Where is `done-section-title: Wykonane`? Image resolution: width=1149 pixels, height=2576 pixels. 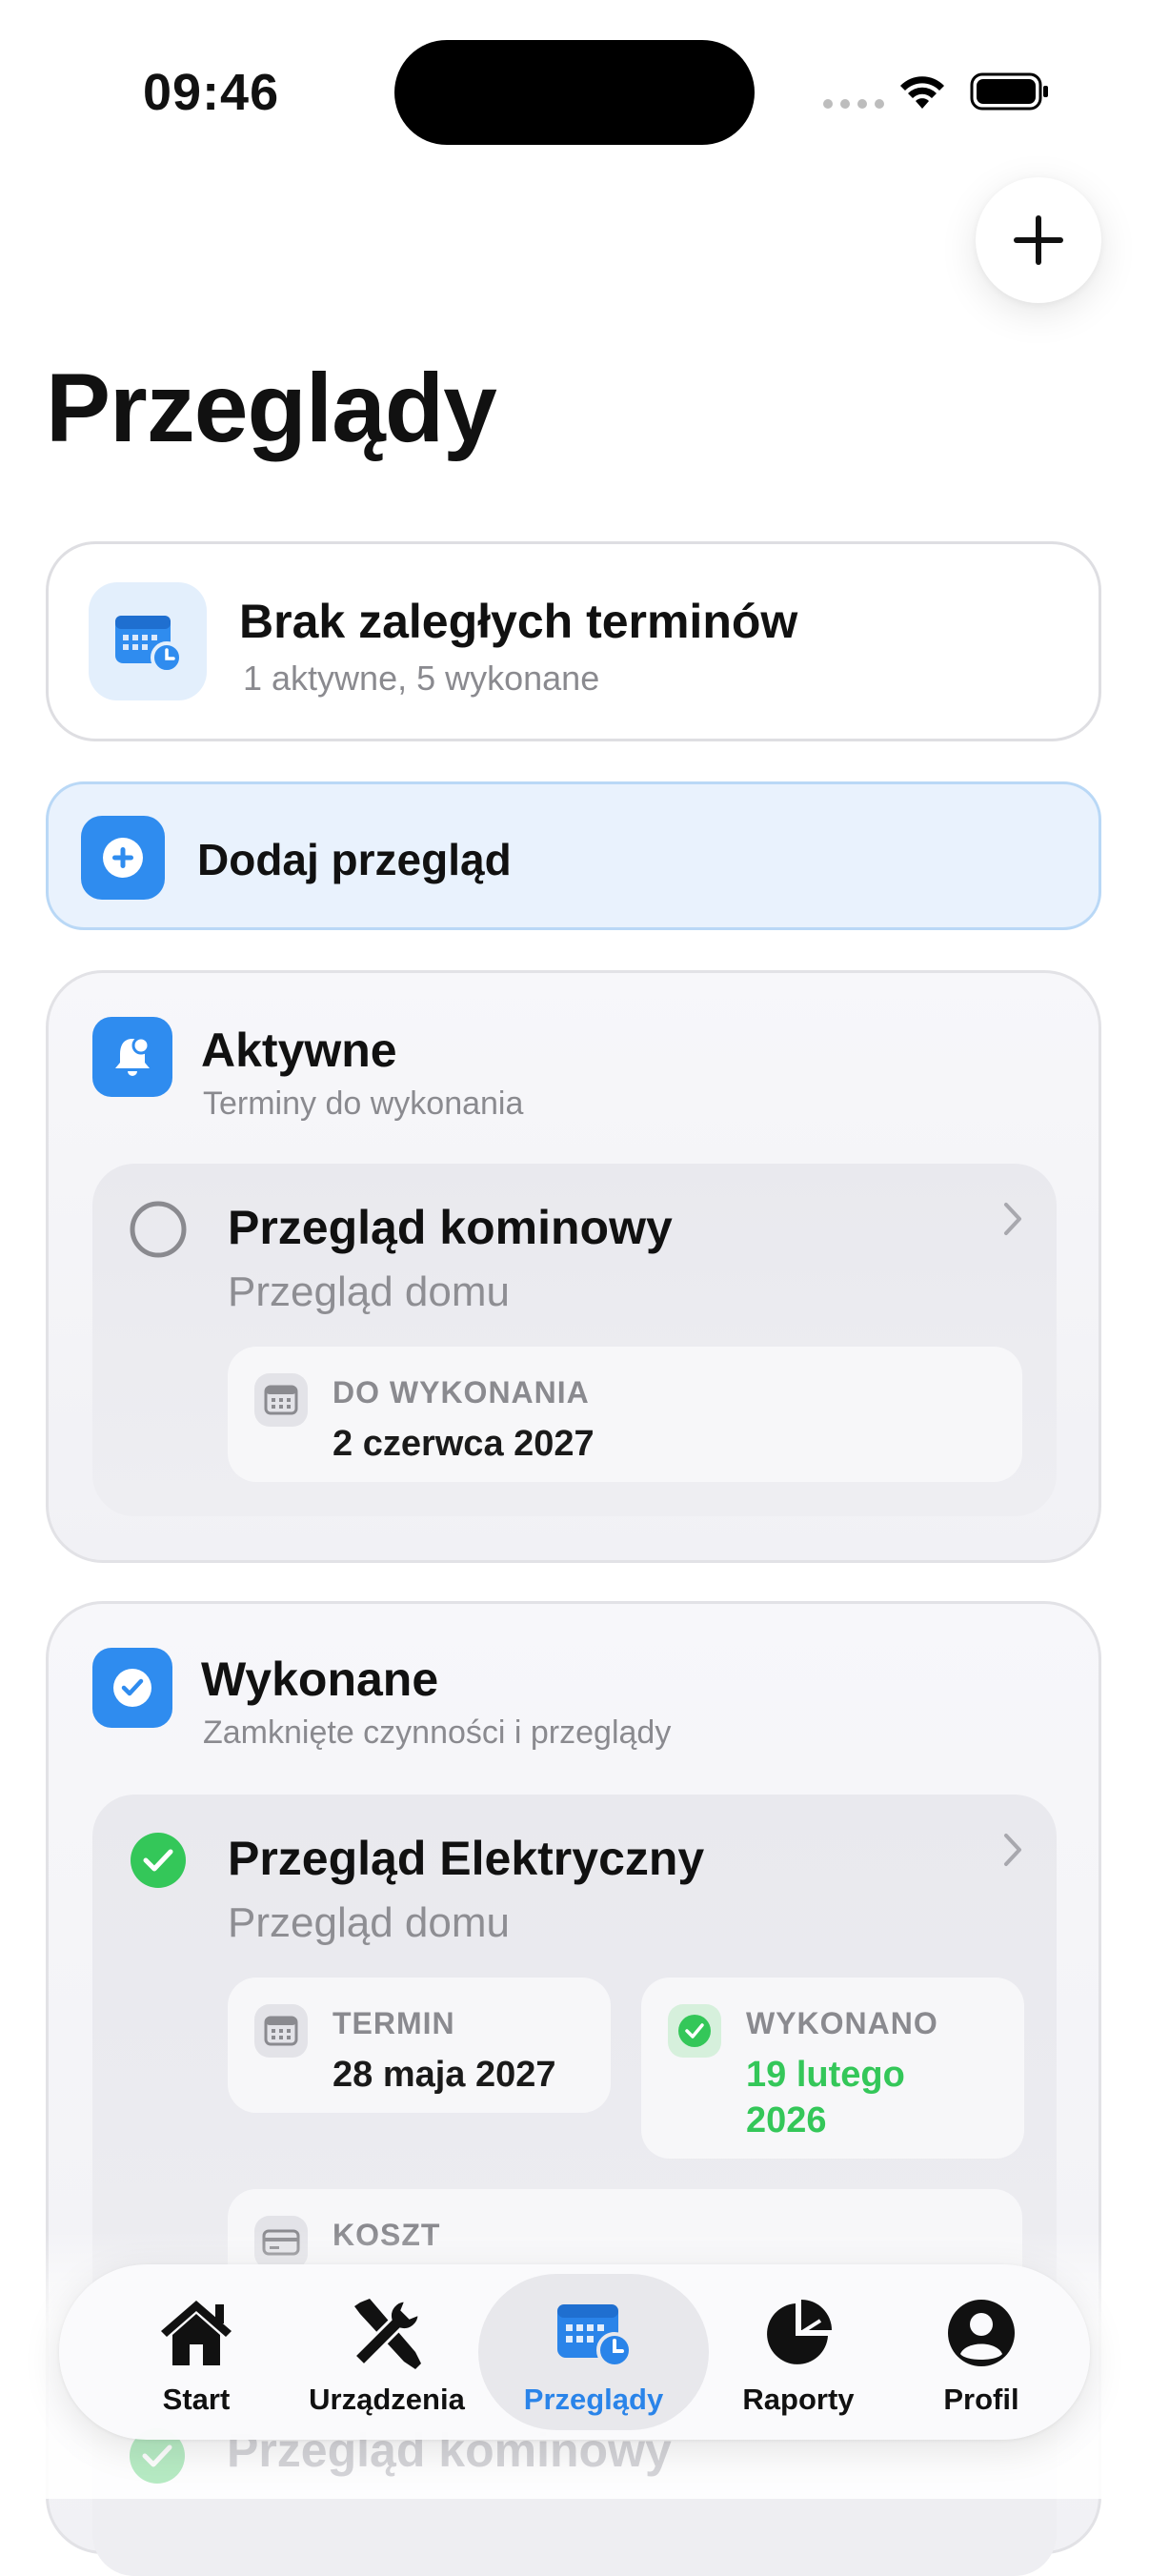 done-section-title: Wykonane is located at coordinates (320, 1679).